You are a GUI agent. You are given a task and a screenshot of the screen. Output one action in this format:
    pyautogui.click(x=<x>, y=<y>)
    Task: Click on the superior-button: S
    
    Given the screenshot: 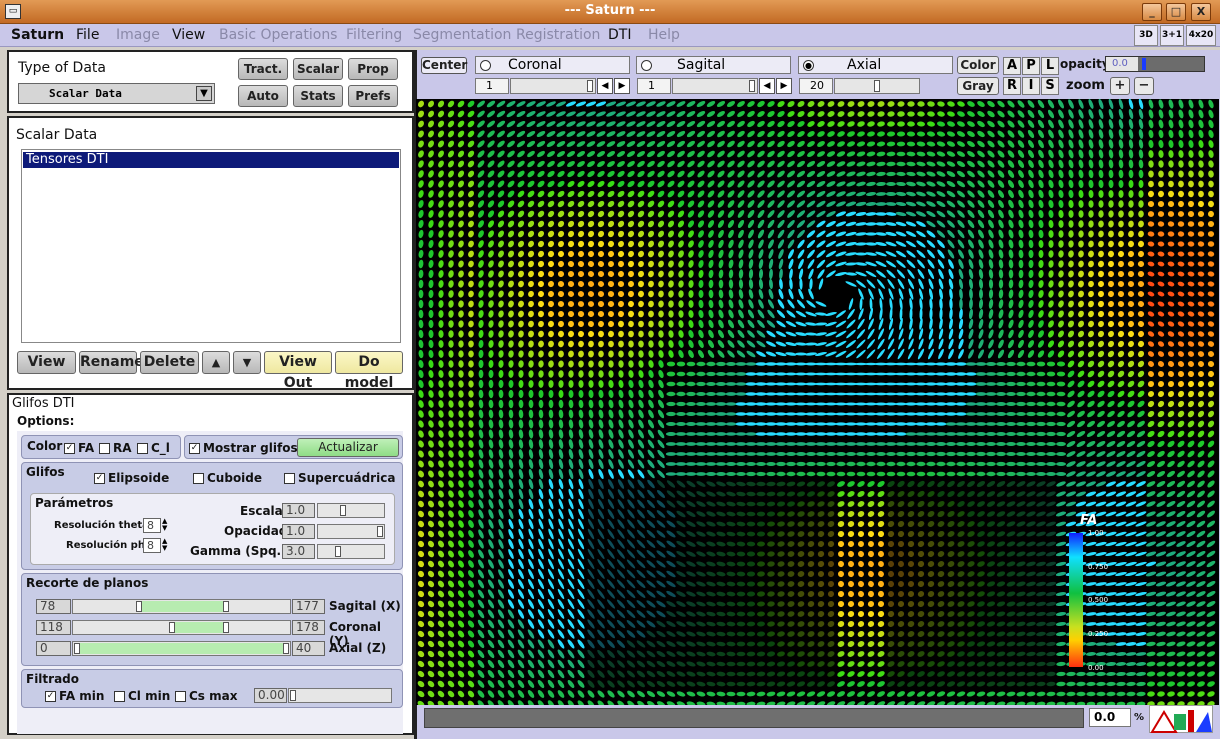 What is the action you would take?
    pyautogui.click(x=1050, y=86)
    